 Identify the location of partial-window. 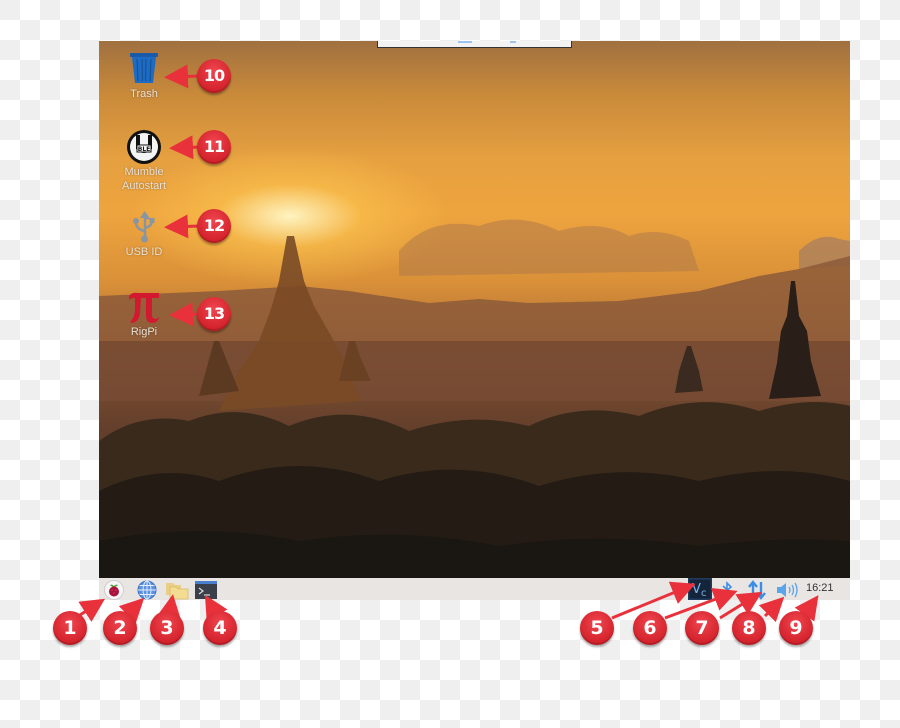
(474, 44).